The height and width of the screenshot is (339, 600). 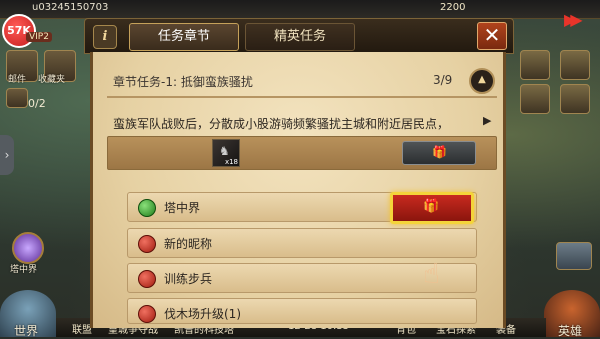 What do you see at coordinates (482, 81) in the screenshot?
I see `collapse-button: ▲` at bounding box center [482, 81].